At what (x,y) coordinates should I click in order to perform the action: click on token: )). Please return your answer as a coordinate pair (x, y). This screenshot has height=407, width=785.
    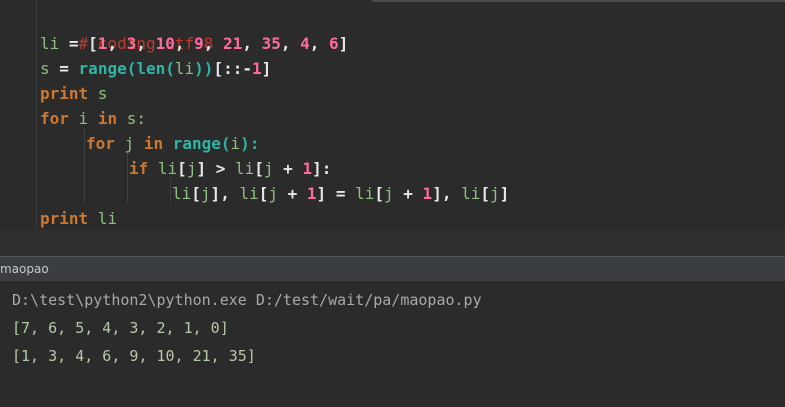
    Looking at the image, I should click on (204, 68).